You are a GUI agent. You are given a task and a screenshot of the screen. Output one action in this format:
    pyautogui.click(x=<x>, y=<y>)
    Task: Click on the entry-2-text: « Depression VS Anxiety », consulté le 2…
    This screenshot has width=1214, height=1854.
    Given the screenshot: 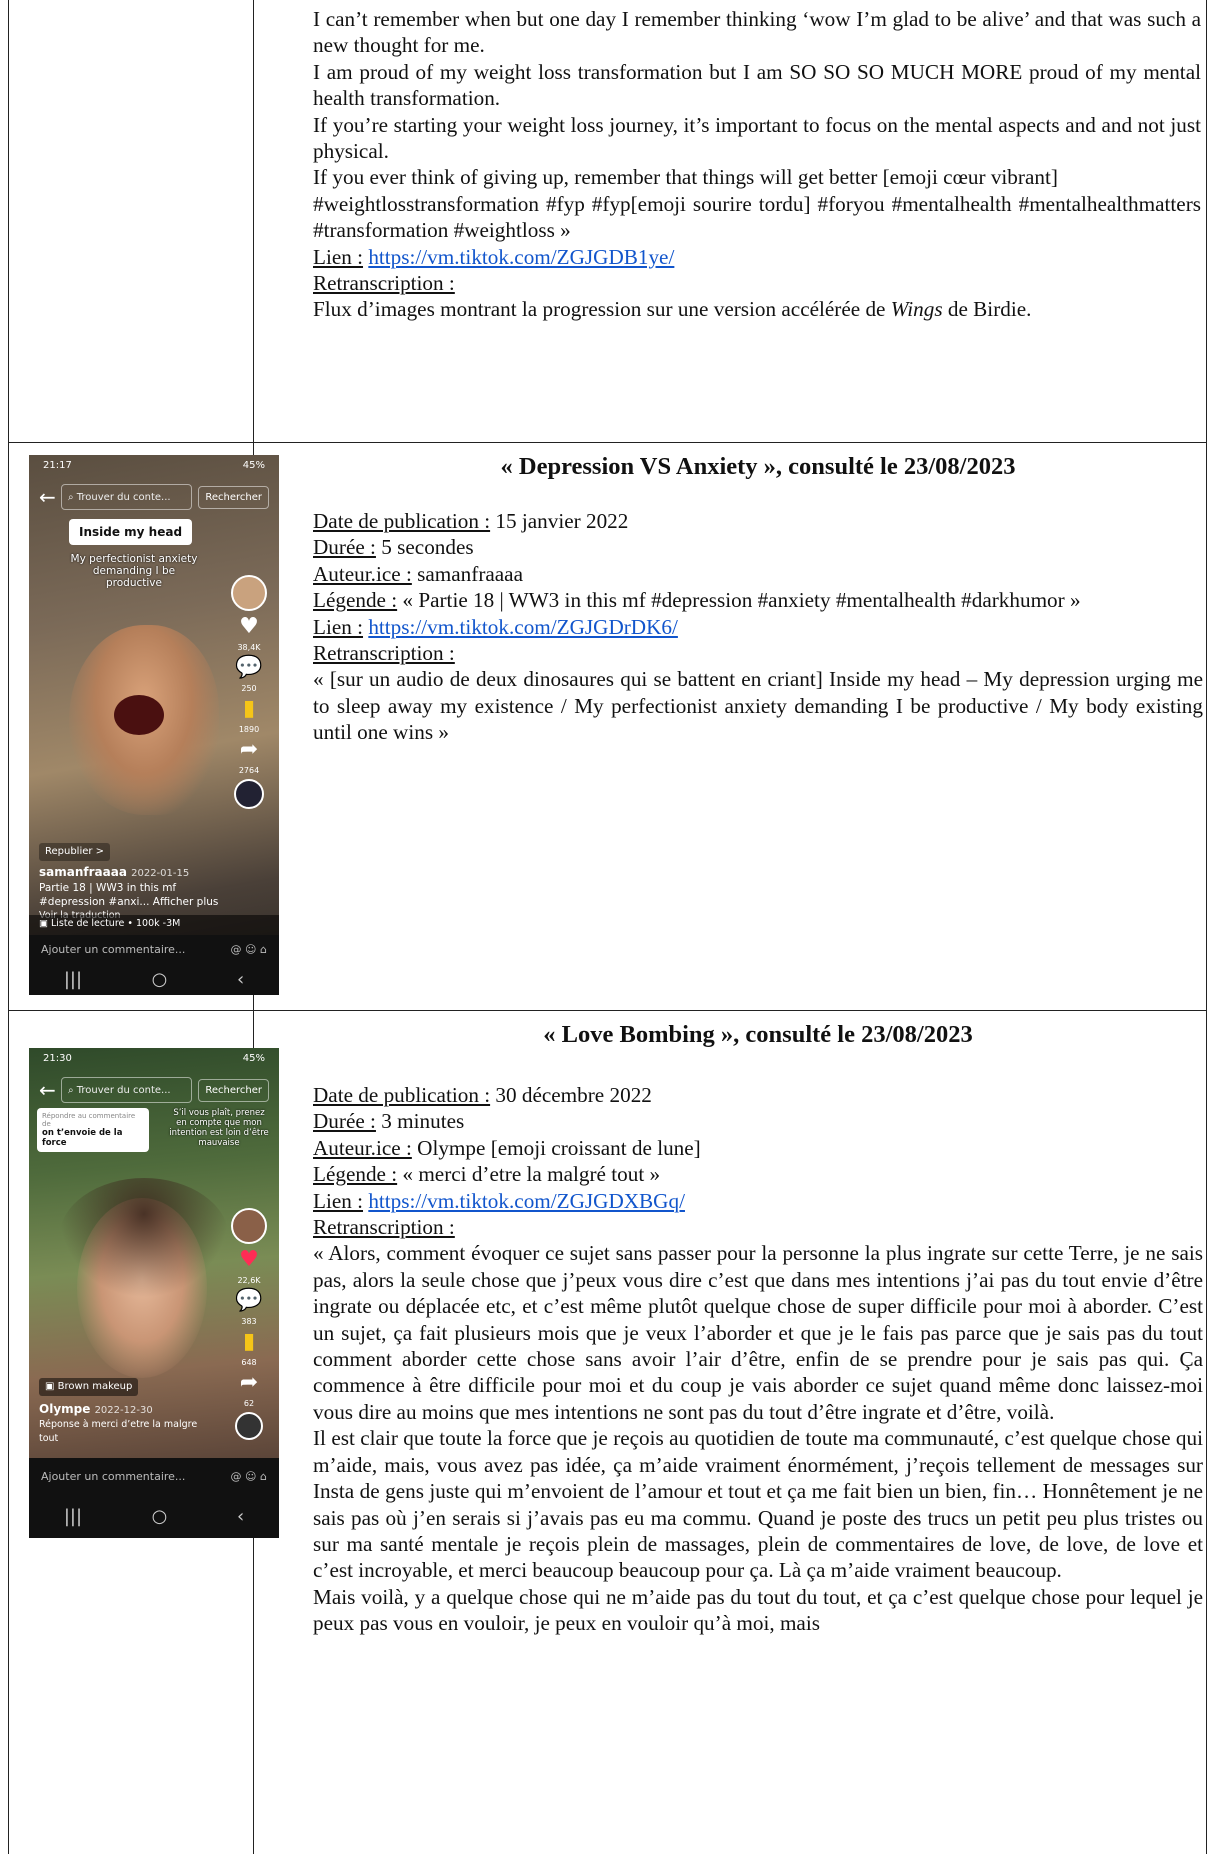 What is the action you would take?
    pyautogui.click(x=758, y=599)
    